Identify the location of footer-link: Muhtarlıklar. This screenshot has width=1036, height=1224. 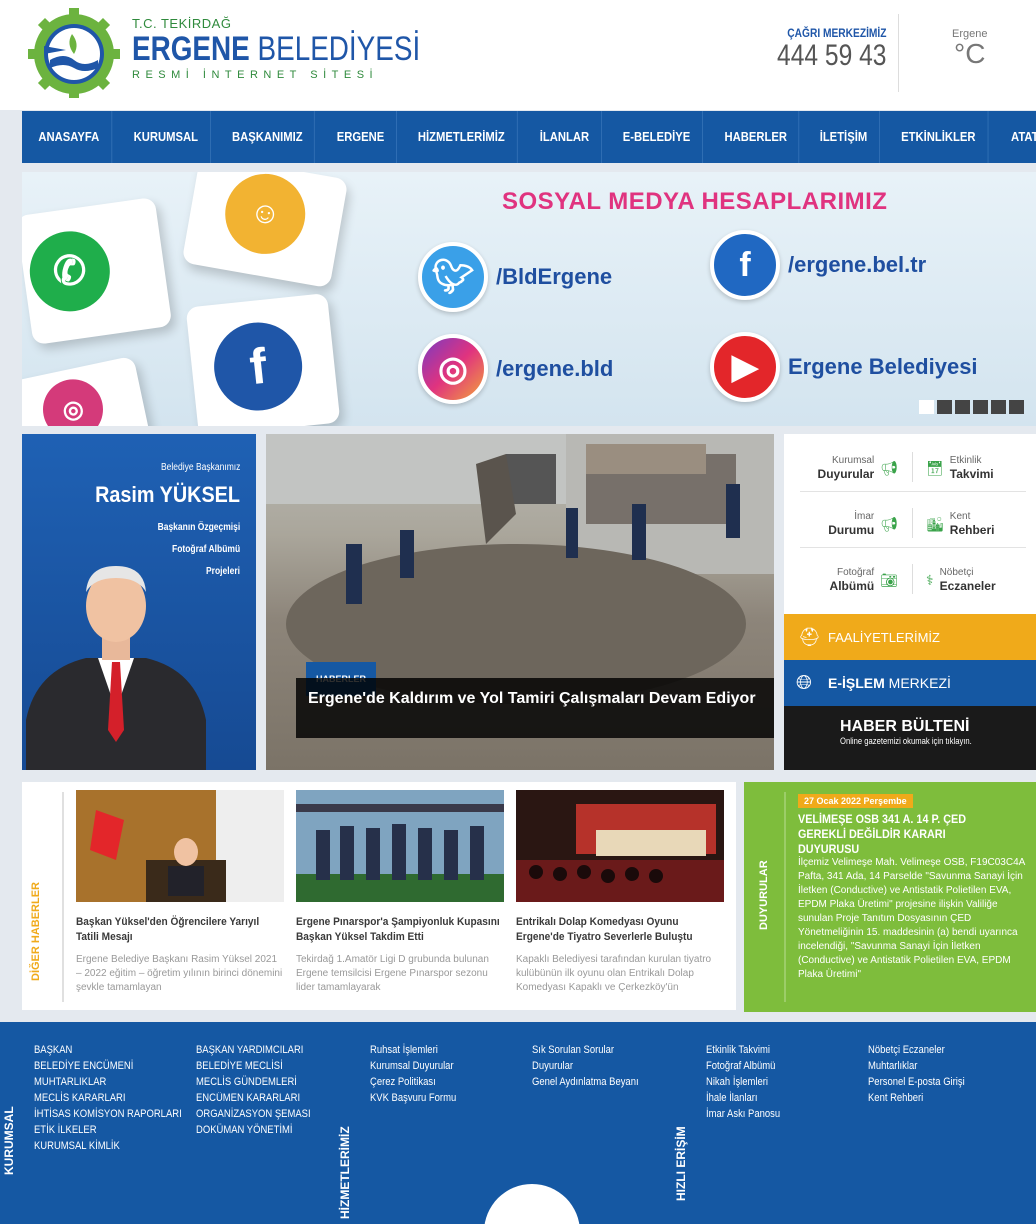
(916, 1066).